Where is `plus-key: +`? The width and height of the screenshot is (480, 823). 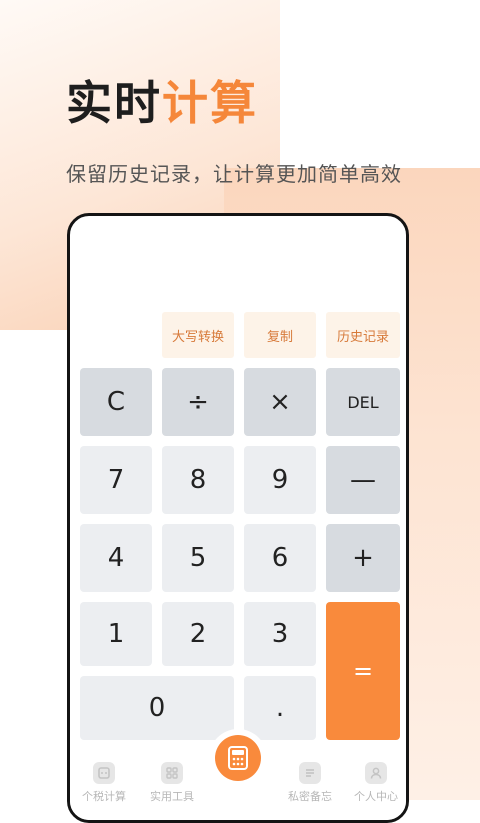
plus-key: + is located at coordinates (363, 558).